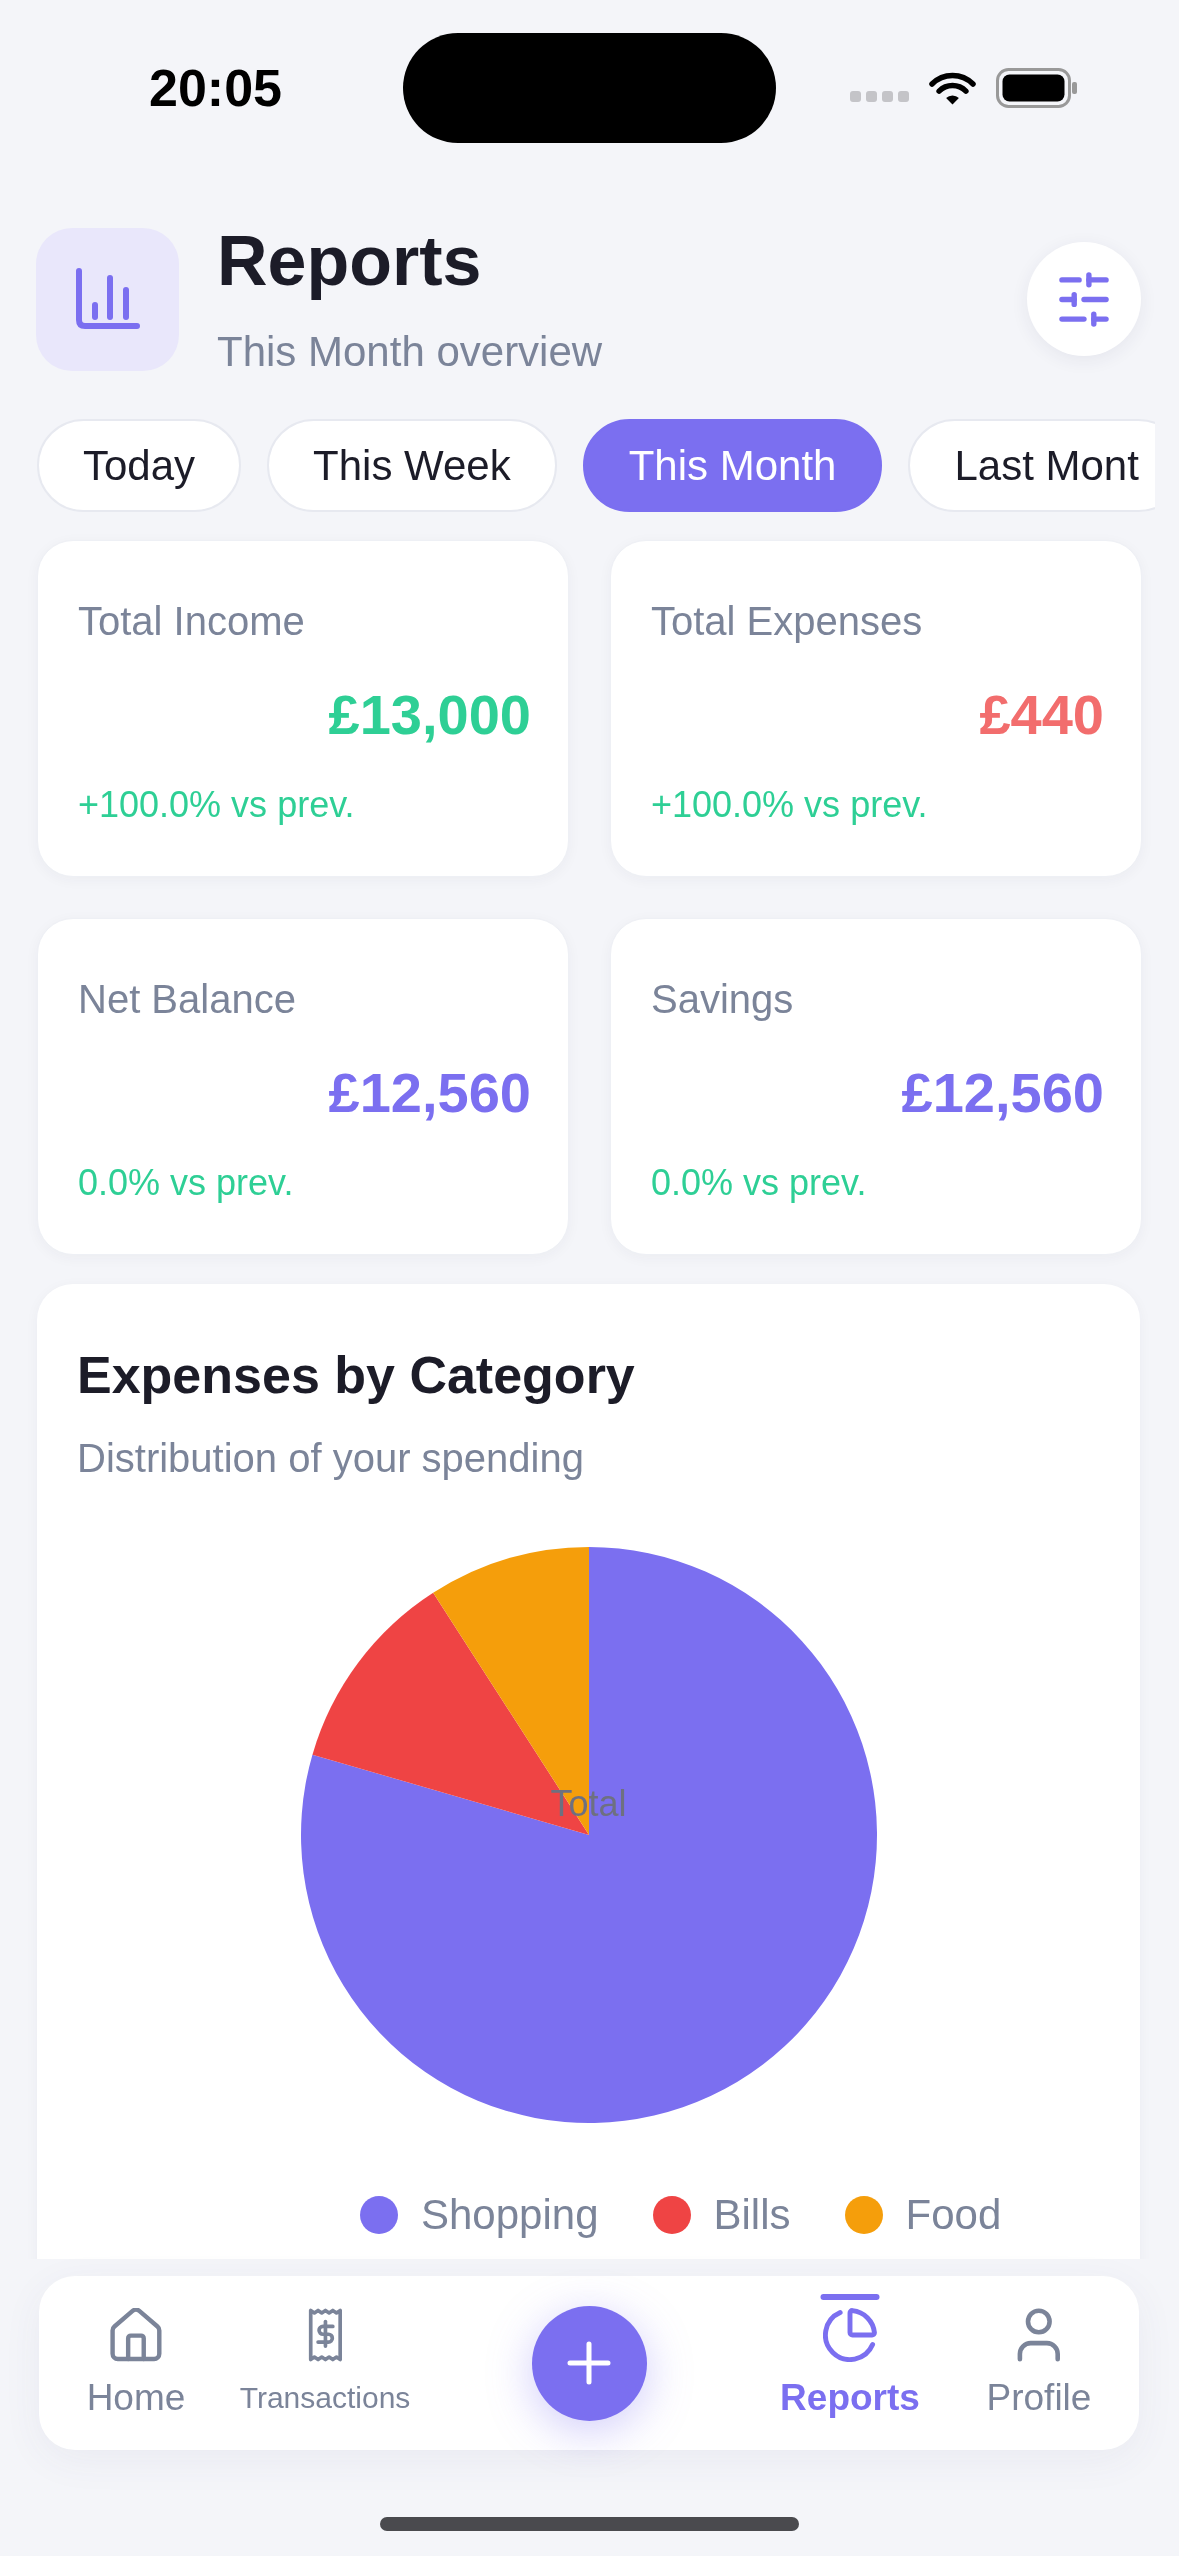 Image resolution: width=1179 pixels, height=2556 pixels. I want to click on person-icon, so click(1039, 2335).